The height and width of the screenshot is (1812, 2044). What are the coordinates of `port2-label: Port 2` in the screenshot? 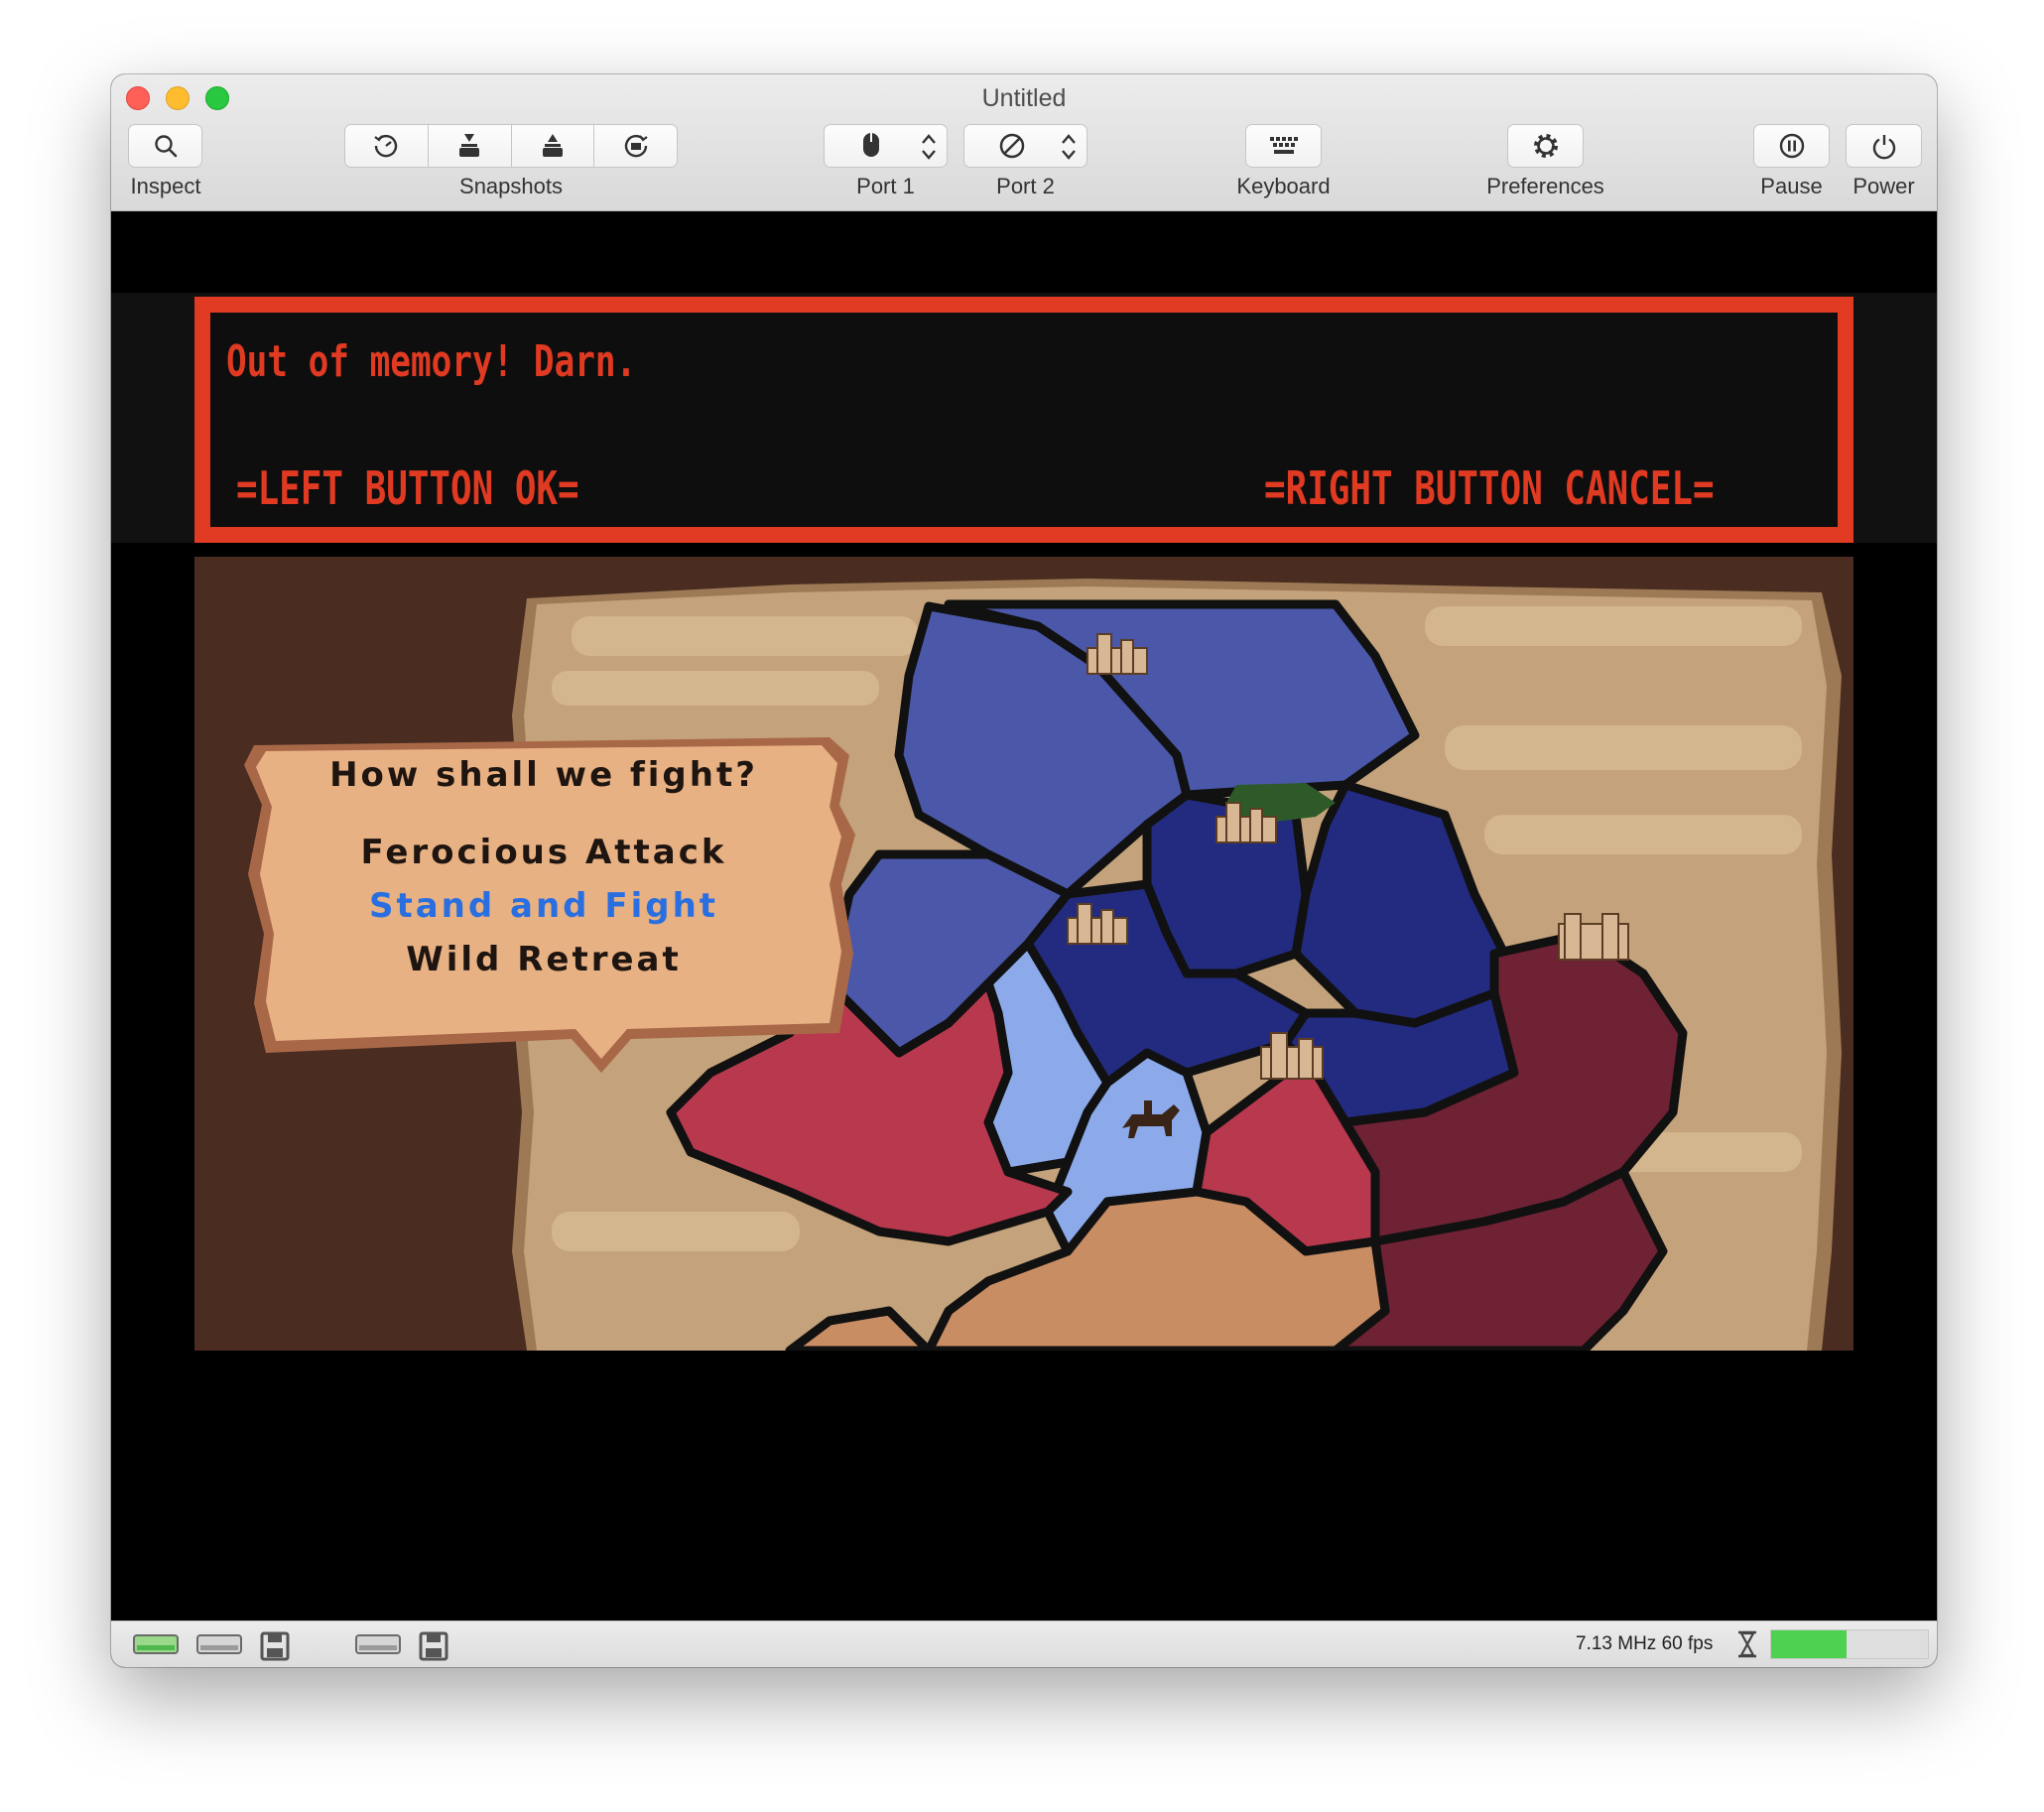 It's located at (1025, 186).